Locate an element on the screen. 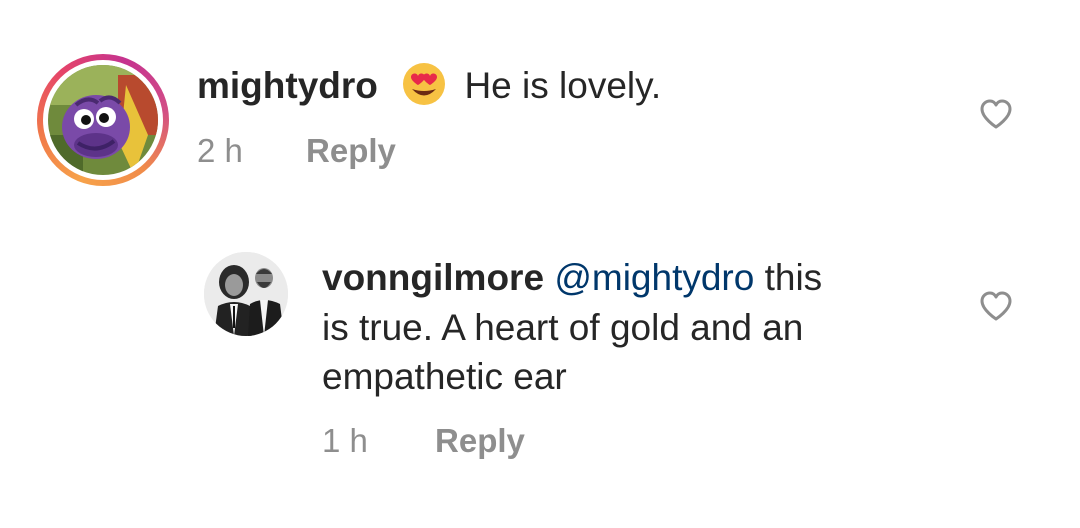 The height and width of the screenshot is (528, 1080). mention-link: @mightydro is located at coordinates (654, 277).